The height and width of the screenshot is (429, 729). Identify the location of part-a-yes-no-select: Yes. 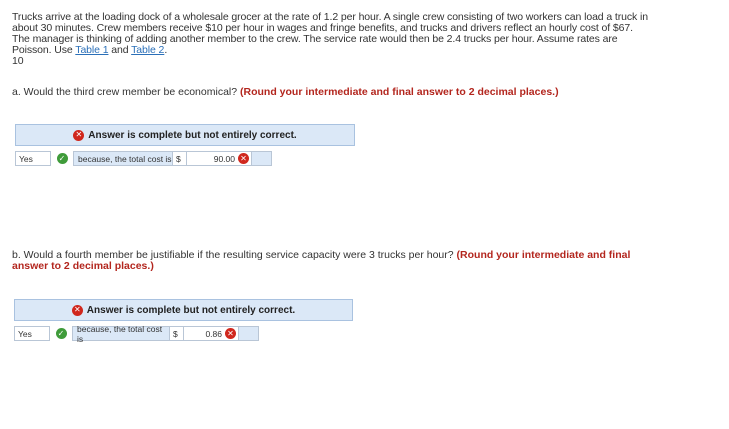
(33, 158).